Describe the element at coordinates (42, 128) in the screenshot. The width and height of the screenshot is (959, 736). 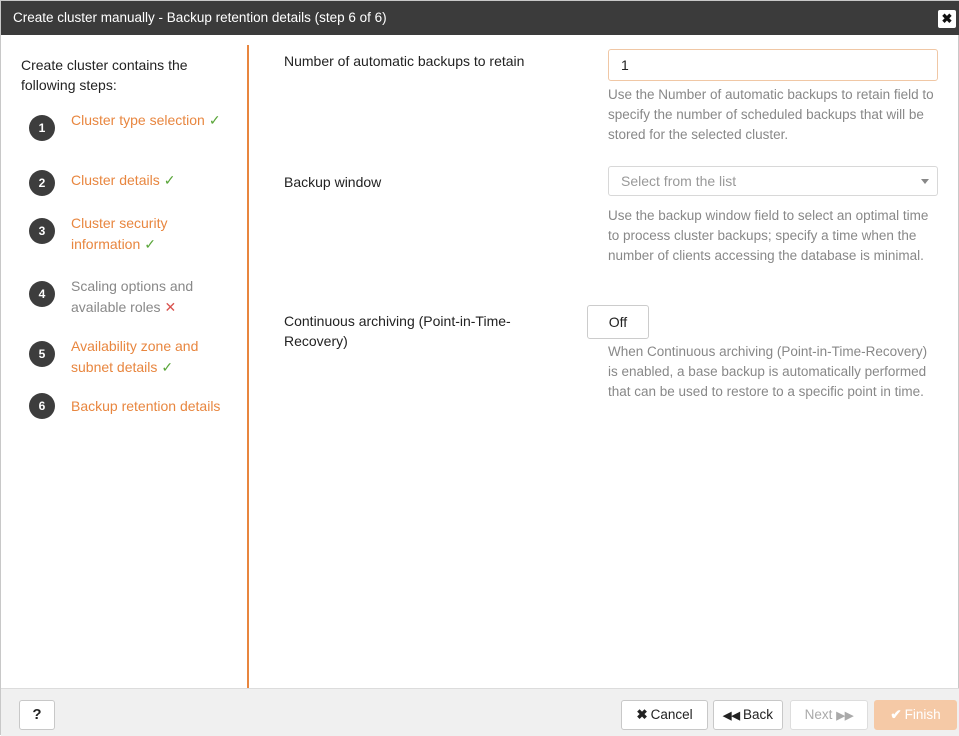
I see `step-number-badge: 1` at that location.